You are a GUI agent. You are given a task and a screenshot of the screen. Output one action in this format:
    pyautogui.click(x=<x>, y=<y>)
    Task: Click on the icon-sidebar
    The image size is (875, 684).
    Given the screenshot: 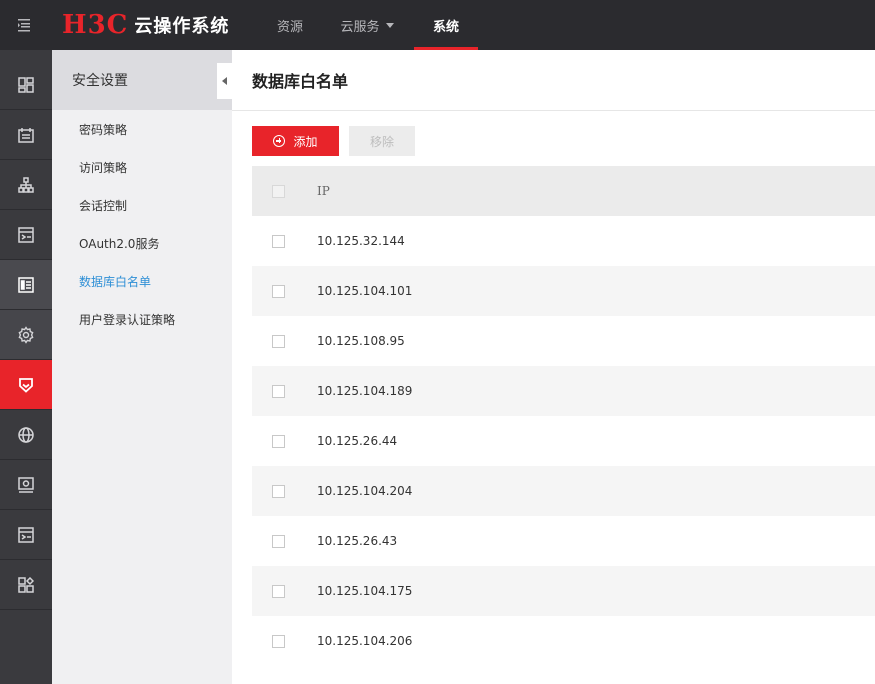 What is the action you would take?
    pyautogui.click(x=26, y=367)
    